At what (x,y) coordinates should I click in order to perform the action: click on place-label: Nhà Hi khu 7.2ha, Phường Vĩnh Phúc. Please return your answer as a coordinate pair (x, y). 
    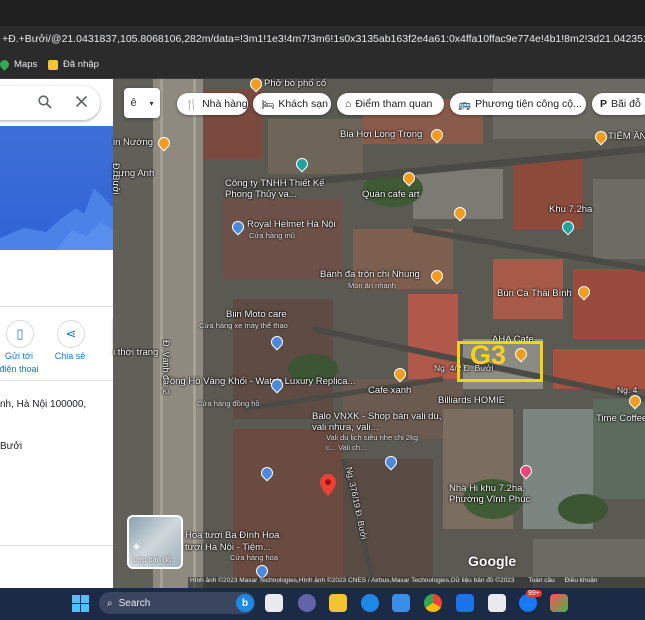
    Looking at the image, I should click on (499, 494).